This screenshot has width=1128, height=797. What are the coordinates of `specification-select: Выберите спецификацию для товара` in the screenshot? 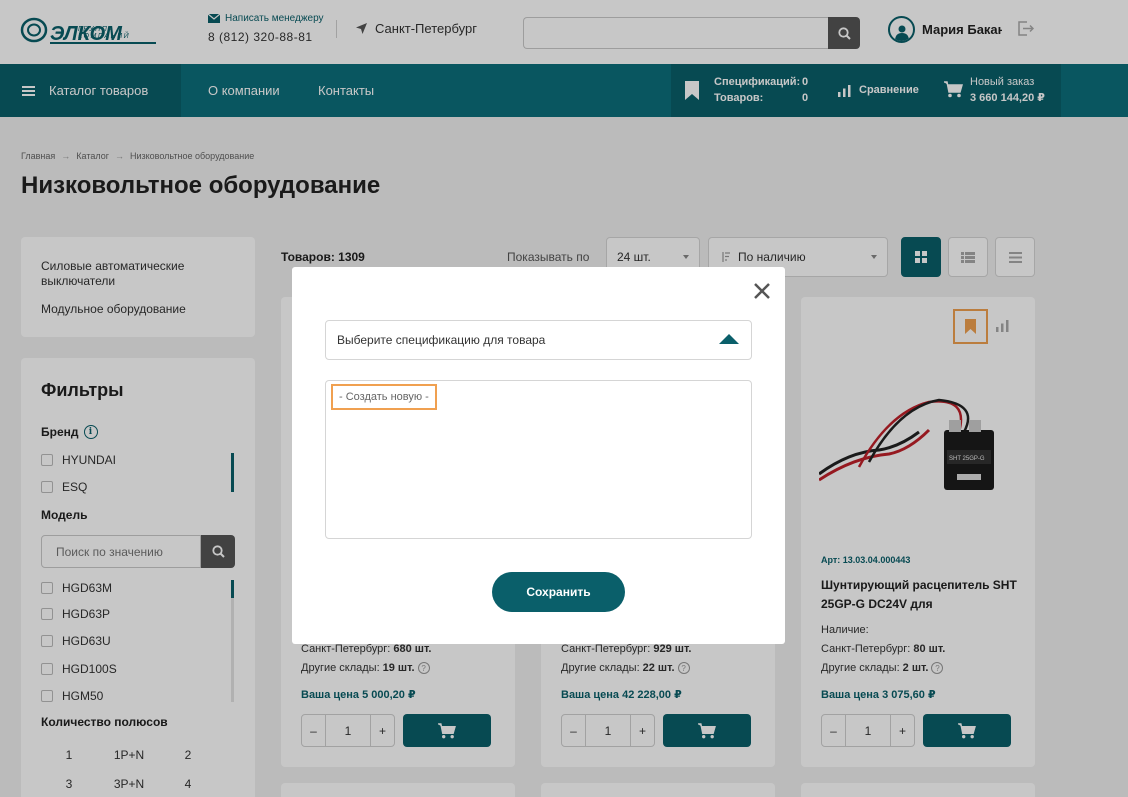 It's located at (538, 340).